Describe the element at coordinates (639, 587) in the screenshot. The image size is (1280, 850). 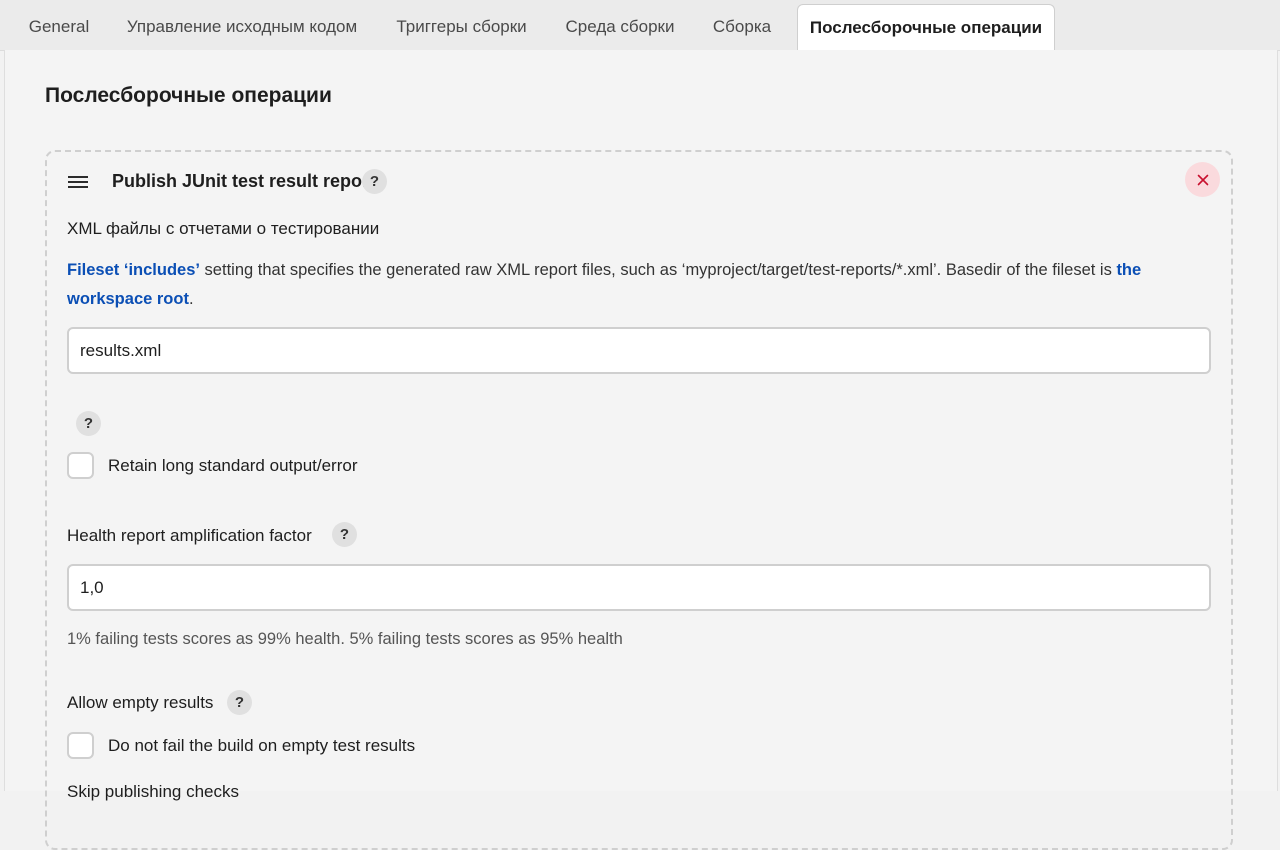
I see `health-factor-input` at that location.